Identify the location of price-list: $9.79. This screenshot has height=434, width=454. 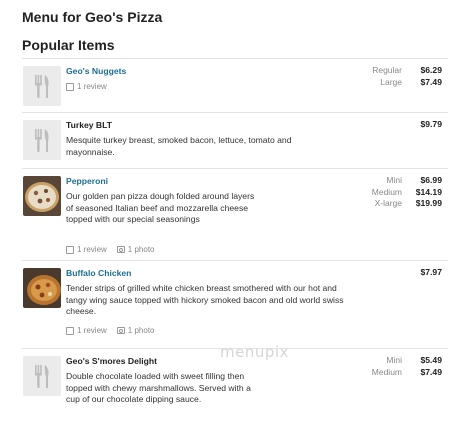
(422, 125).